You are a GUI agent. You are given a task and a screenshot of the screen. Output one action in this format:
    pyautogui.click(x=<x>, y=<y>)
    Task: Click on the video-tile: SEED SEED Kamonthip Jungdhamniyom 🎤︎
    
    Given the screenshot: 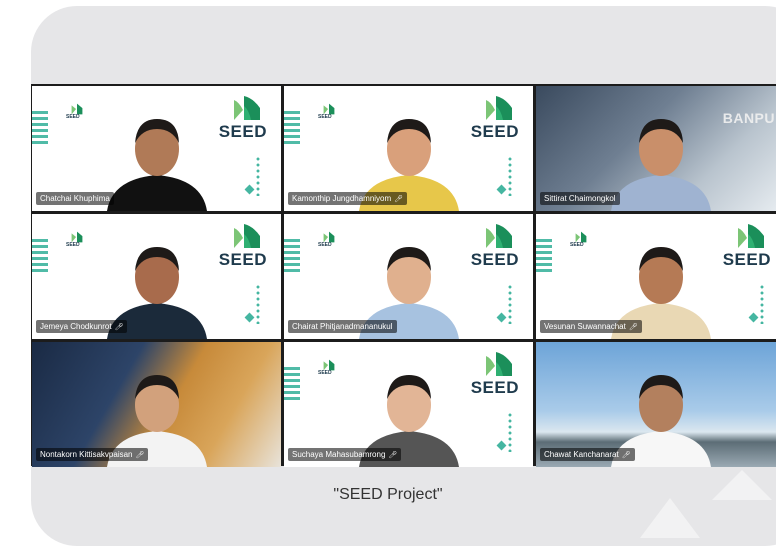 What is the action you would take?
    pyautogui.click(x=408, y=148)
    